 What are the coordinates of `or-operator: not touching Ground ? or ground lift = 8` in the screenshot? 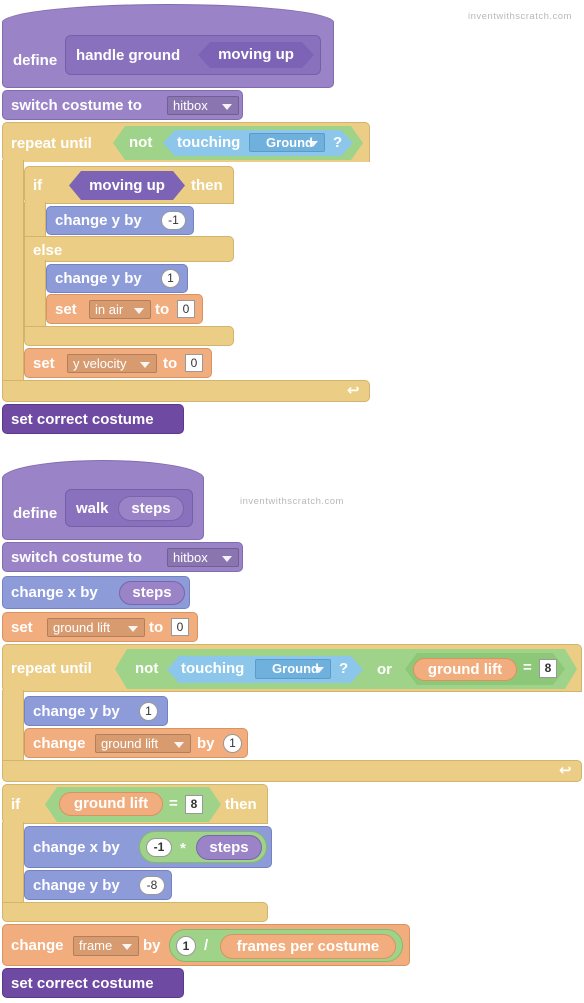 It's located at (346, 669).